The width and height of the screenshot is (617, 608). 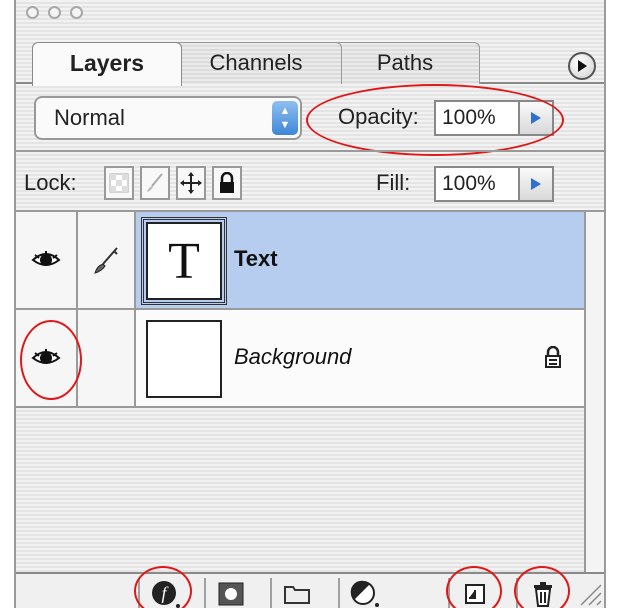 I want to click on brush-icon, so click(x=106, y=260).